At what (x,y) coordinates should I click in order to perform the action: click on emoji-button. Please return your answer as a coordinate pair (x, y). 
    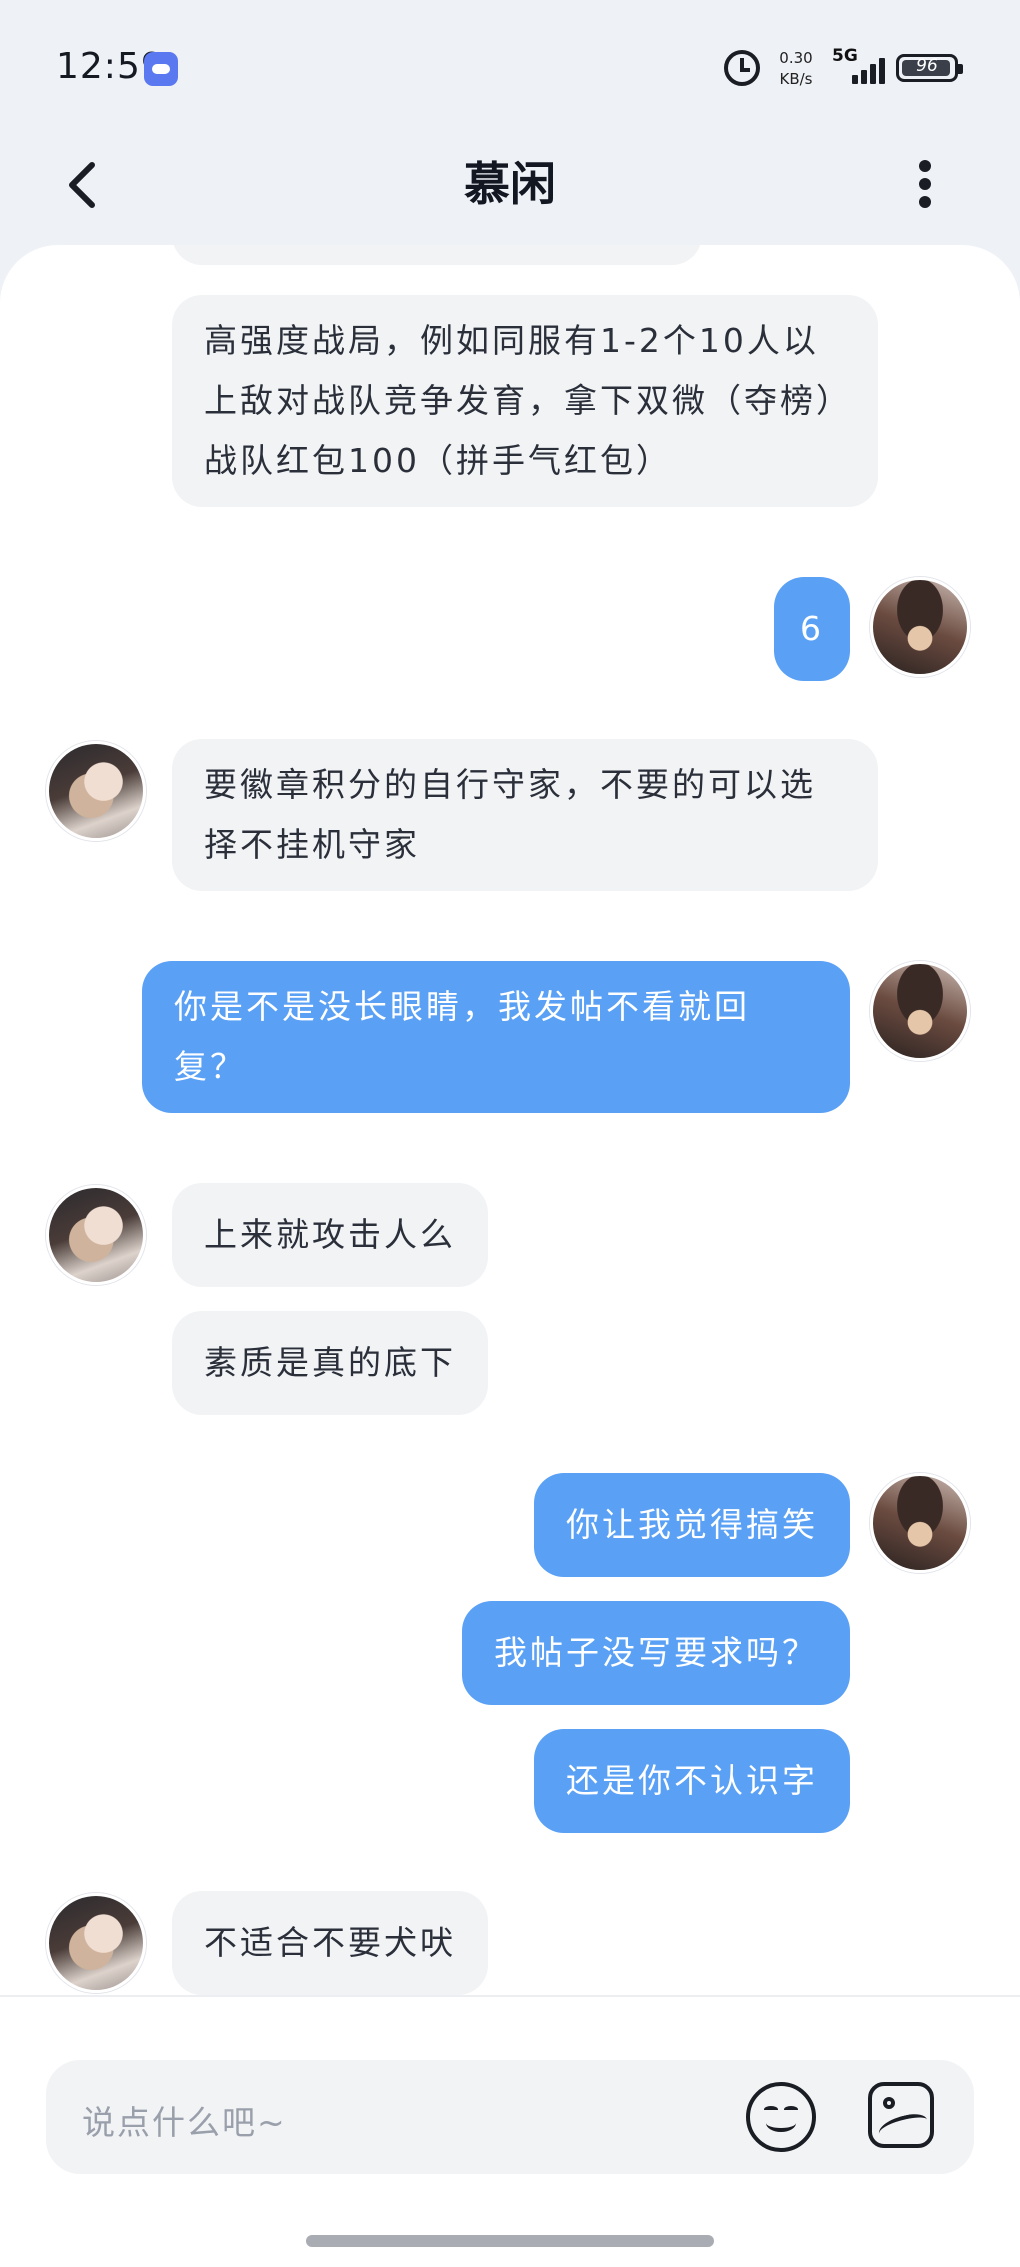
    Looking at the image, I should click on (781, 2117).